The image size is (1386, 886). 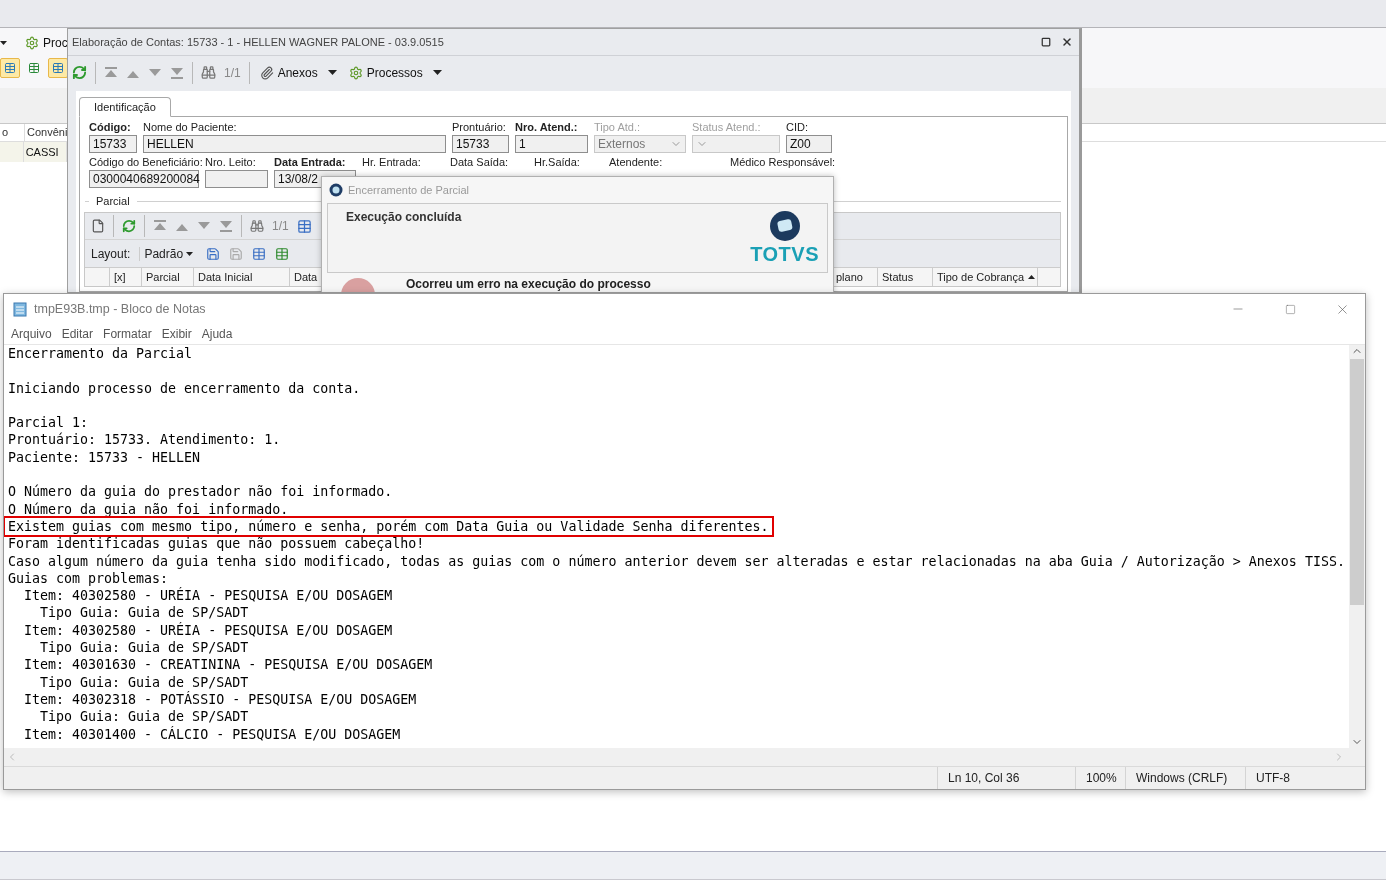 I want to click on status-text: Ln 10, Col 36, so click(x=1006, y=778).